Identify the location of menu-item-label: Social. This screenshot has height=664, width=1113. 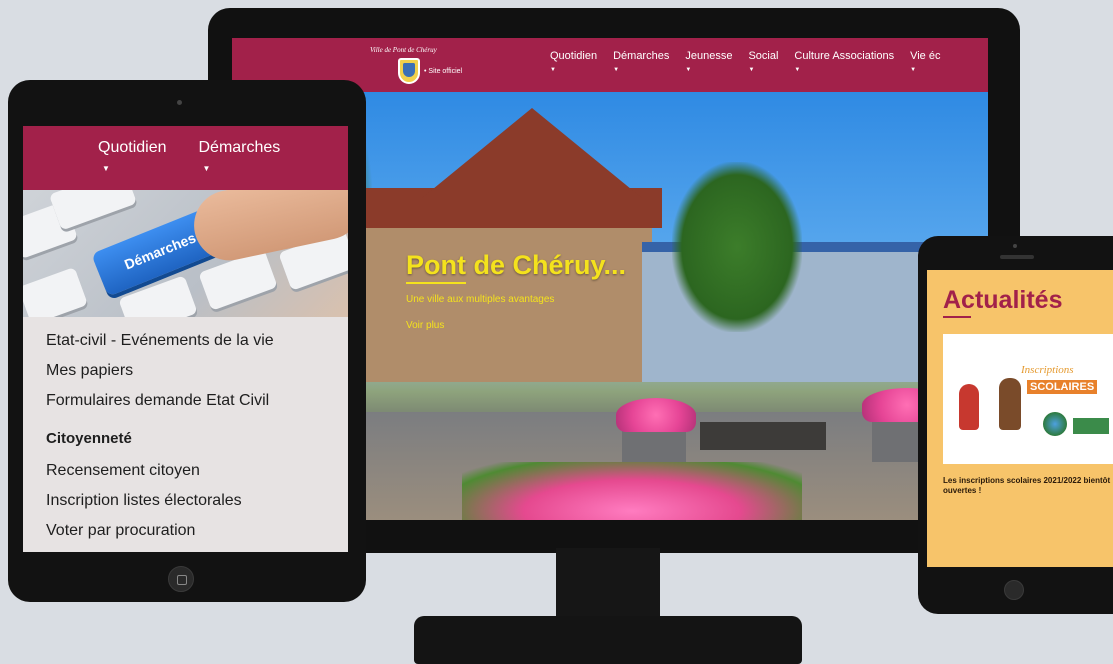
(763, 56).